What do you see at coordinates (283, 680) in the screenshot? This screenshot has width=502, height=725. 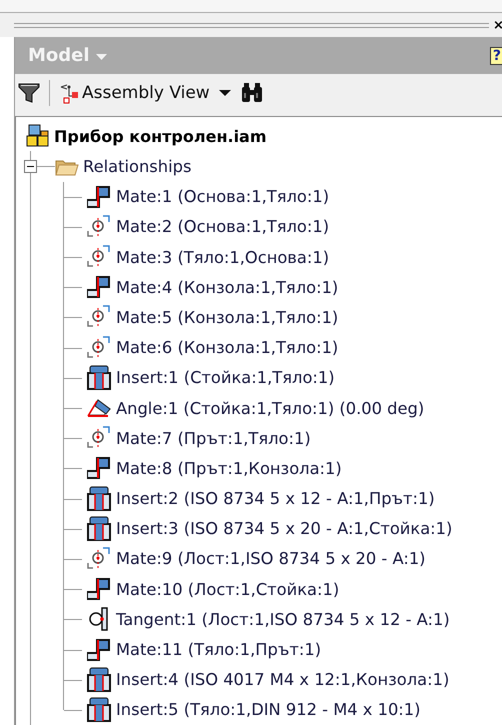 I see `tree-item: Insert:4 (ISO 4017 M4 x 12:1,Конзола:1)` at bounding box center [283, 680].